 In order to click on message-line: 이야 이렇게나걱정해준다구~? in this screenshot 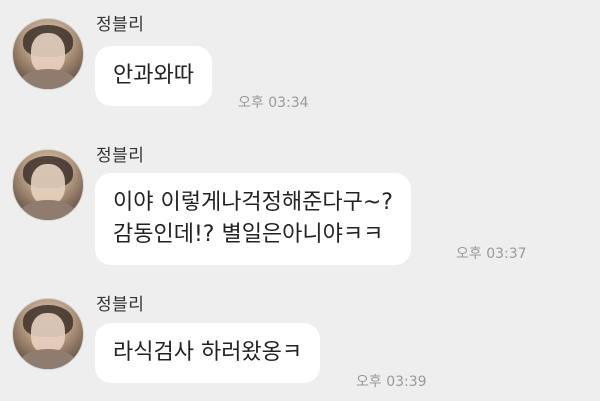, I will do `click(253, 202)`.